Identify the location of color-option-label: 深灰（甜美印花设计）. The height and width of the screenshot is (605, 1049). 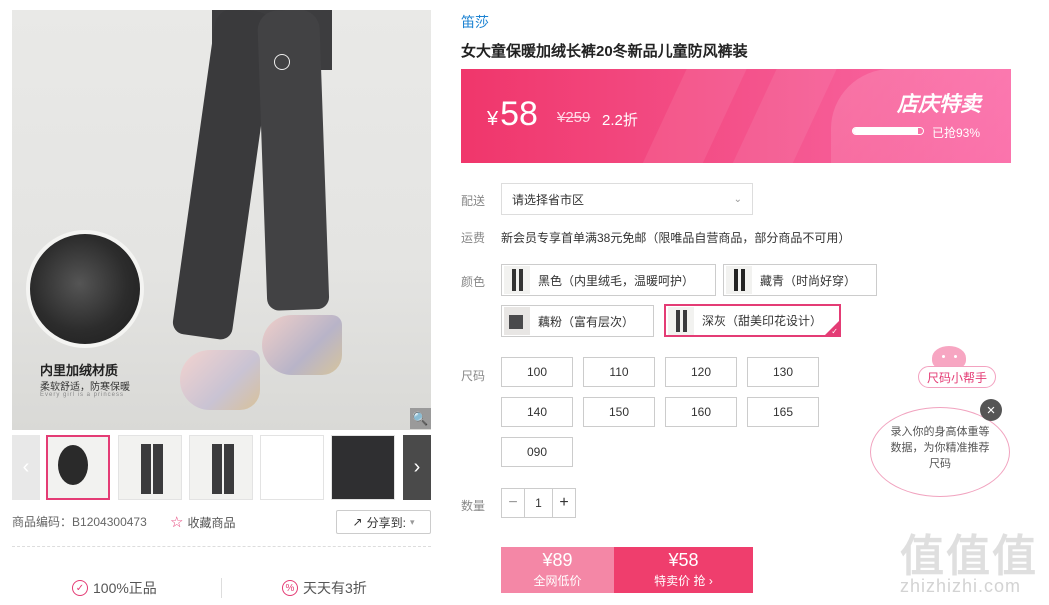
(762, 321).